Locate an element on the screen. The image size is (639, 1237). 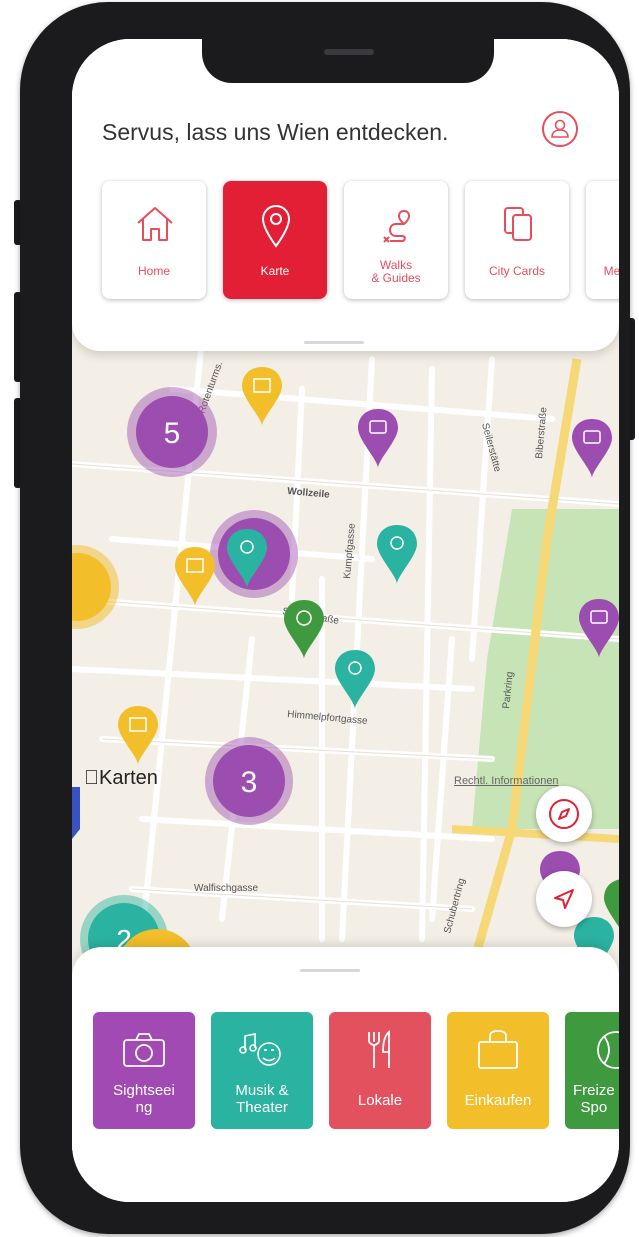
heart-icon is located at coordinates (618, 224).